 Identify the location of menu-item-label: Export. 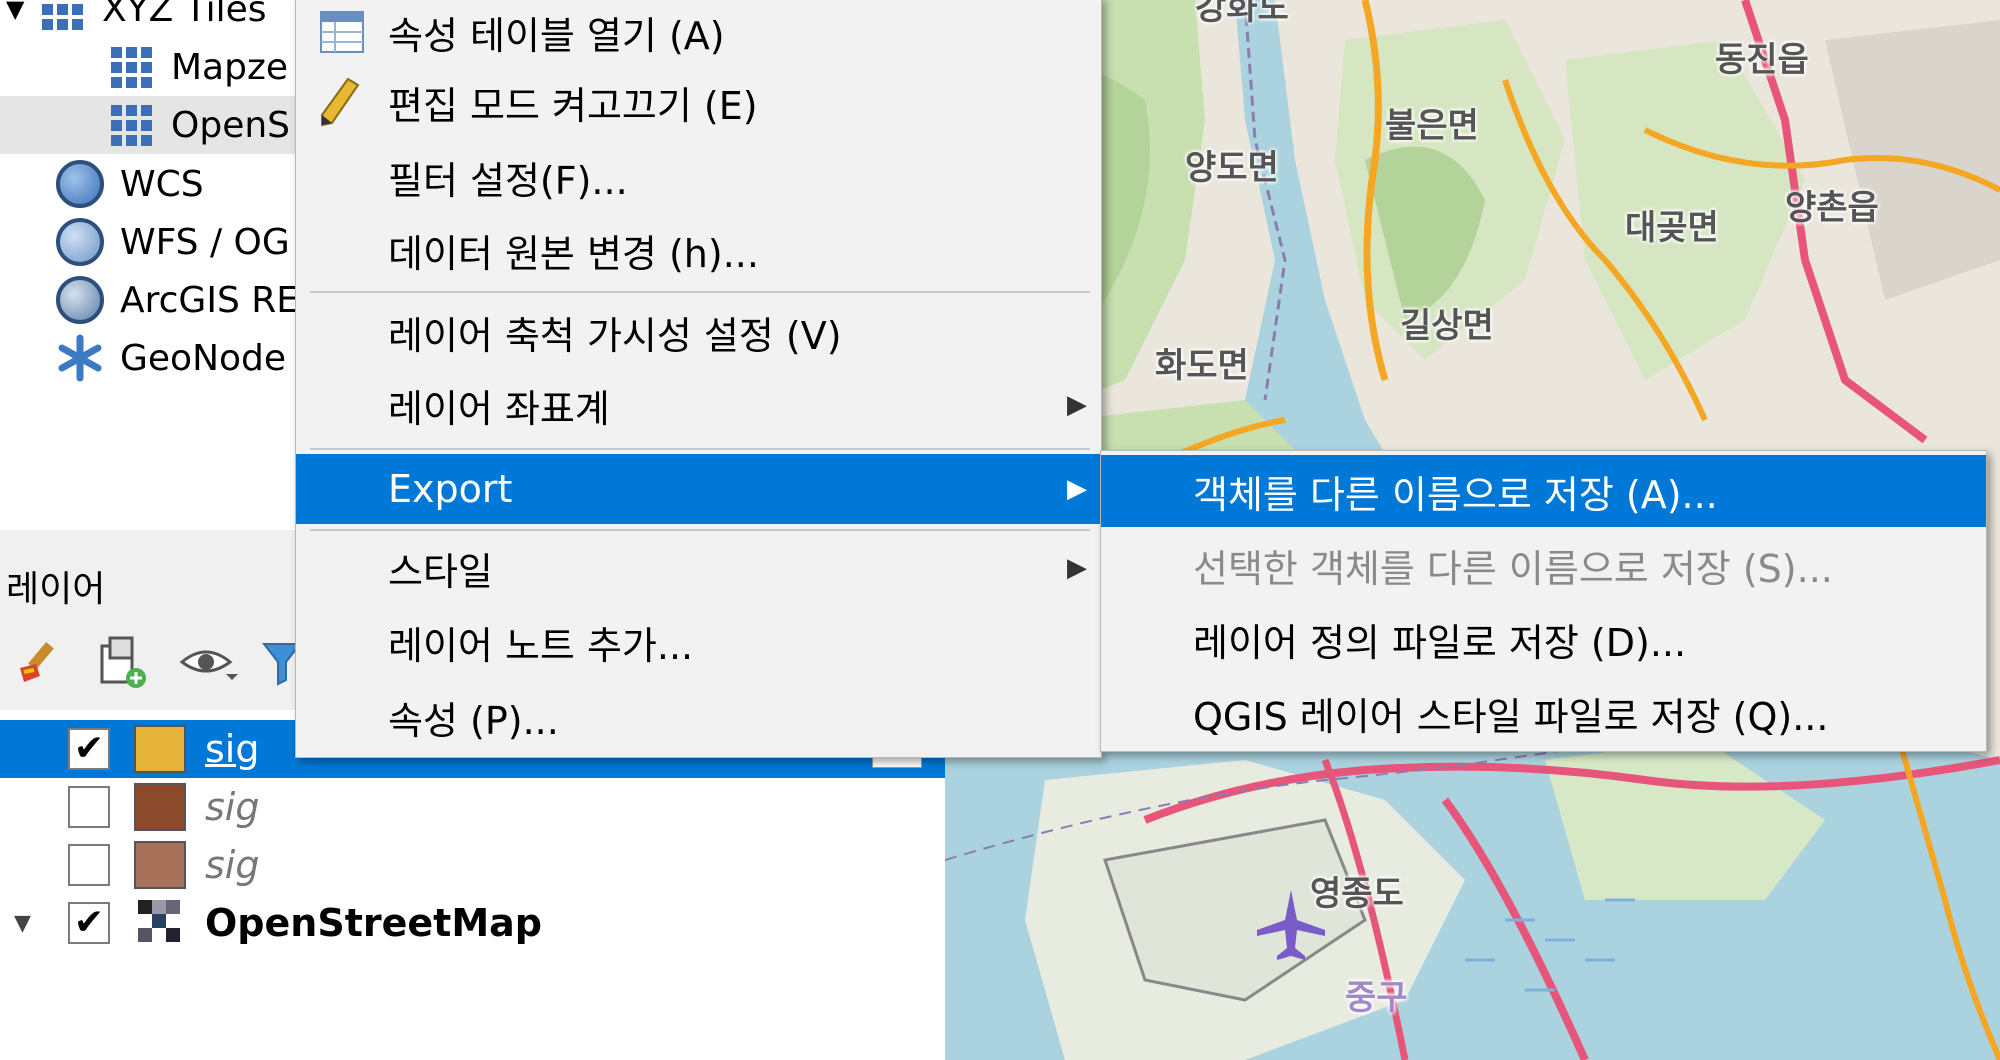
(450, 489).